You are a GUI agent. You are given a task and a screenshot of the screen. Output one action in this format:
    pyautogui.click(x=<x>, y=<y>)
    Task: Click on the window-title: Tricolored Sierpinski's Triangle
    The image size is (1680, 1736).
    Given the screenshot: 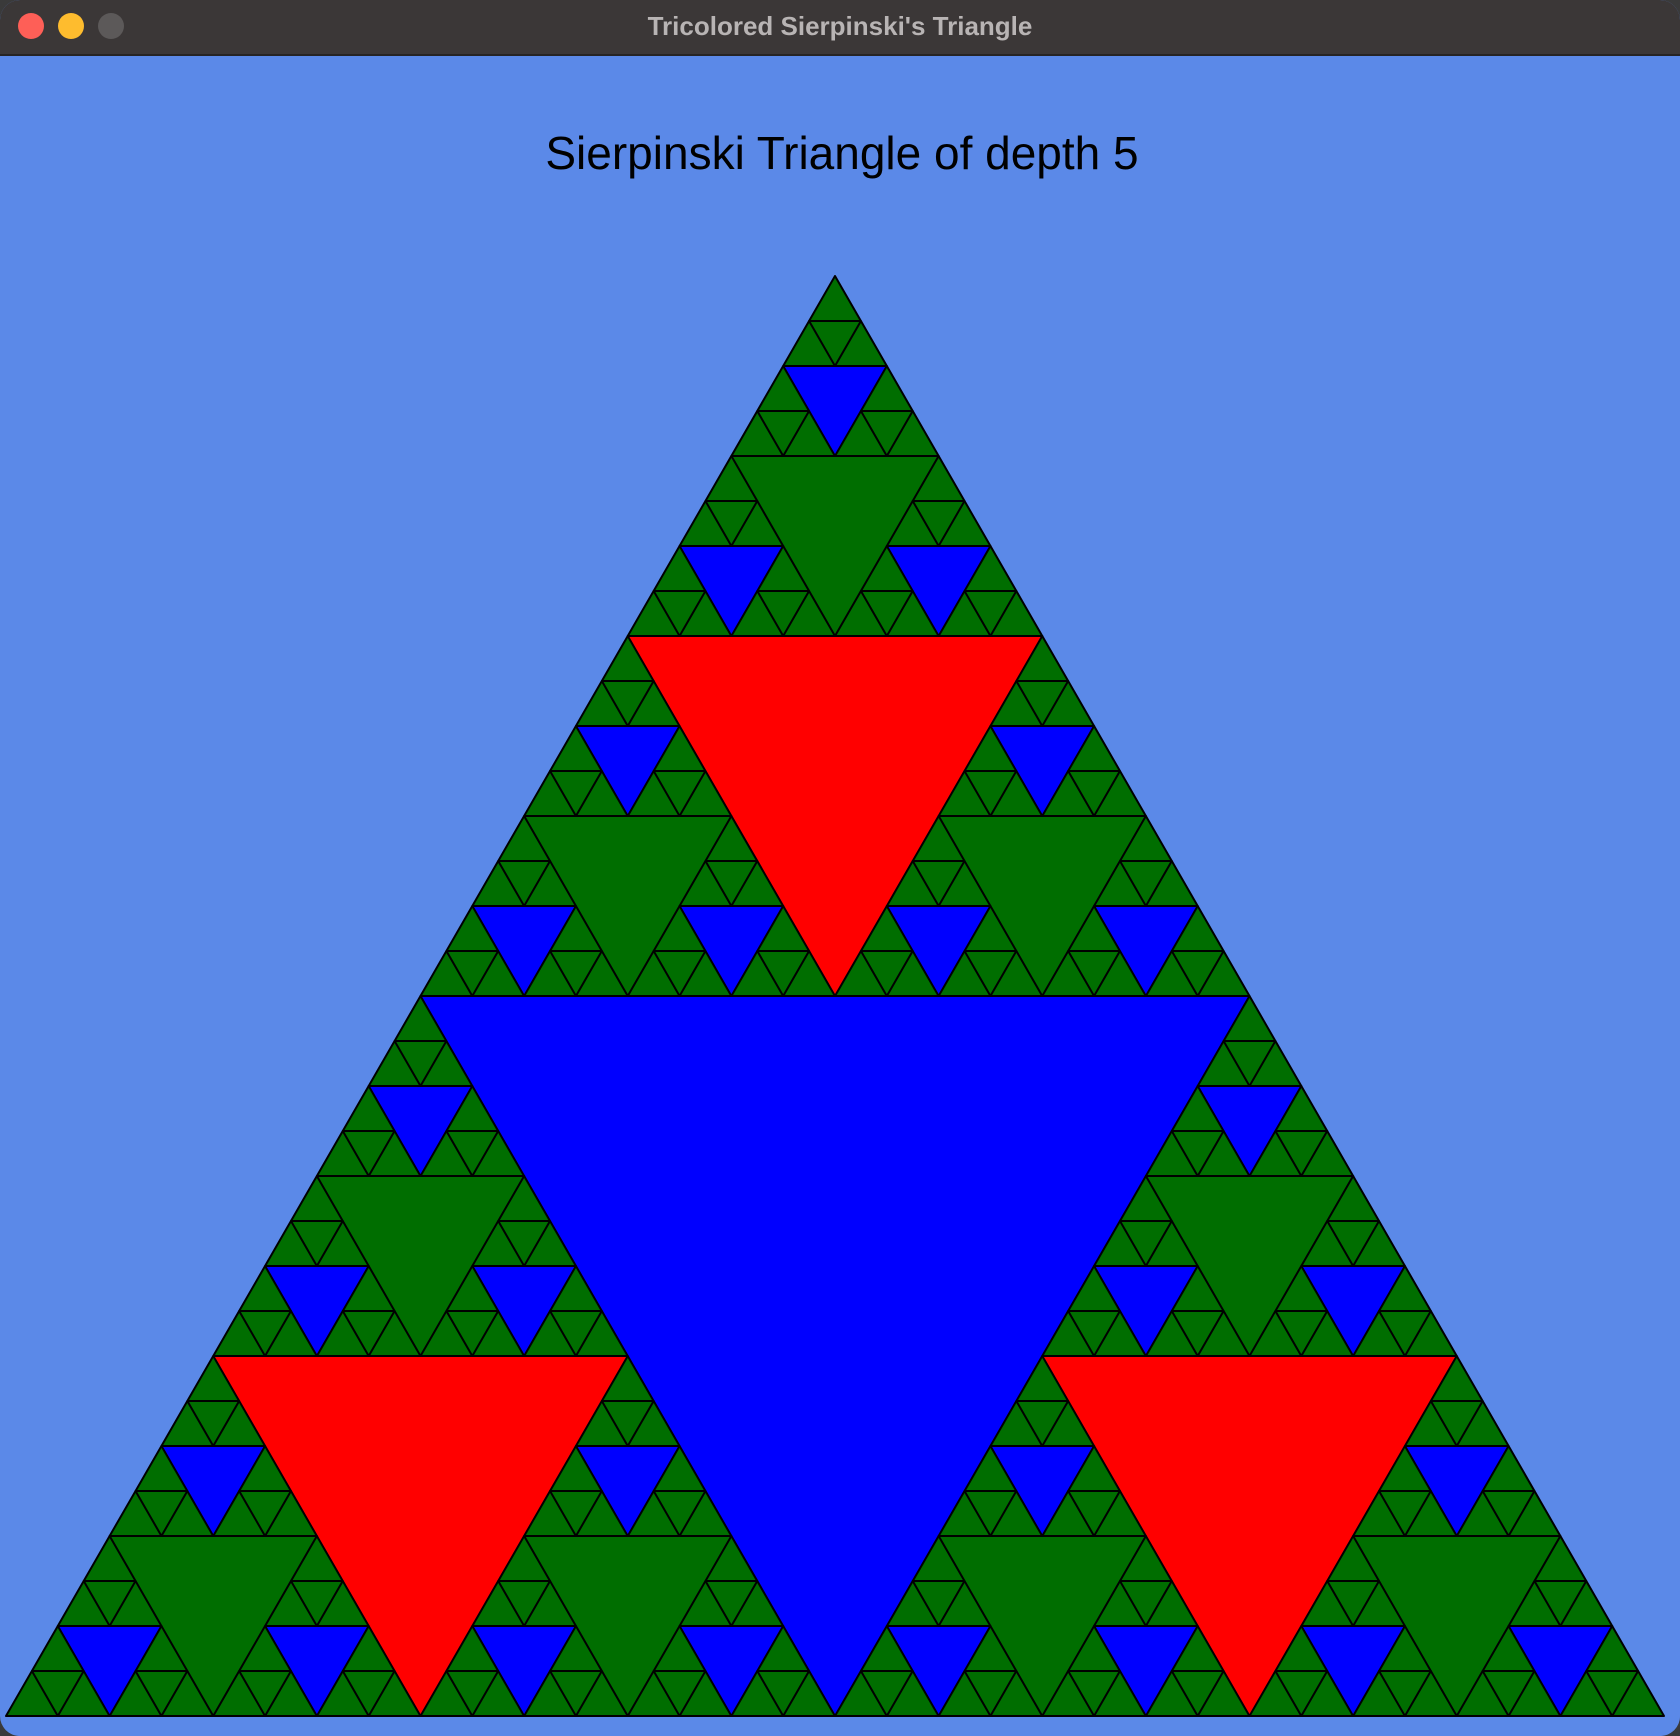 What is the action you would take?
    pyautogui.click(x=840, y=26)
    